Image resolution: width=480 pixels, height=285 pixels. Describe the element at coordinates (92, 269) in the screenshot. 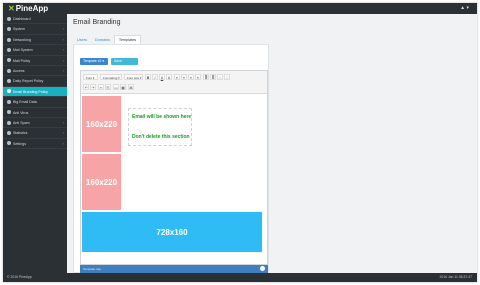

I see `footer-strip-label: Template rule` at that location.